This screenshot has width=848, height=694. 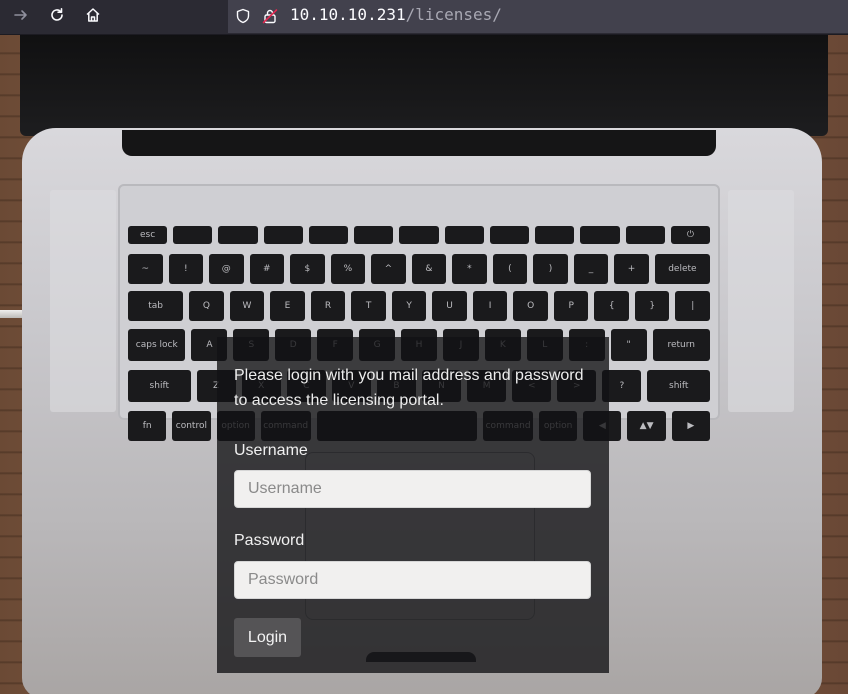 What do you see at coordinates (145, 269) in the screenshot?
I see `keyboard-key: ~` at bounding box center [145, 269].